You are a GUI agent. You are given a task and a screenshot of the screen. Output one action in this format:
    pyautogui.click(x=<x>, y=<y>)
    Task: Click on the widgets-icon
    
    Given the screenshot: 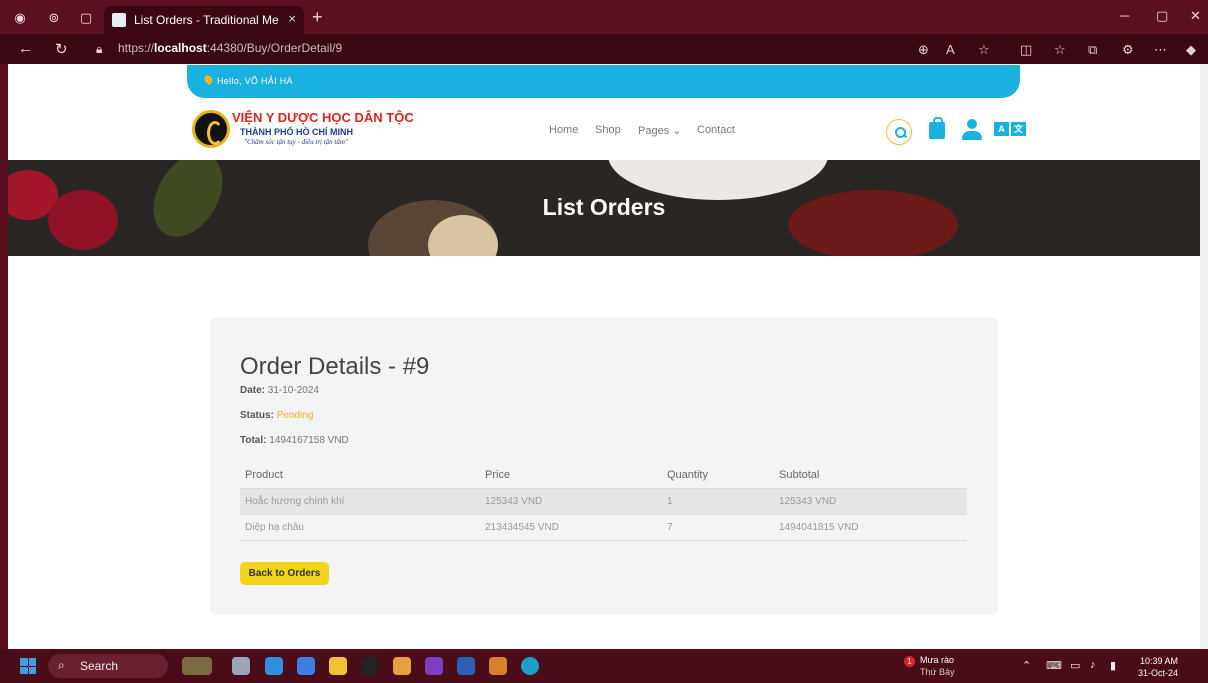 What is the action you would take?
    pyautogui.click(x=197, y=666)
    